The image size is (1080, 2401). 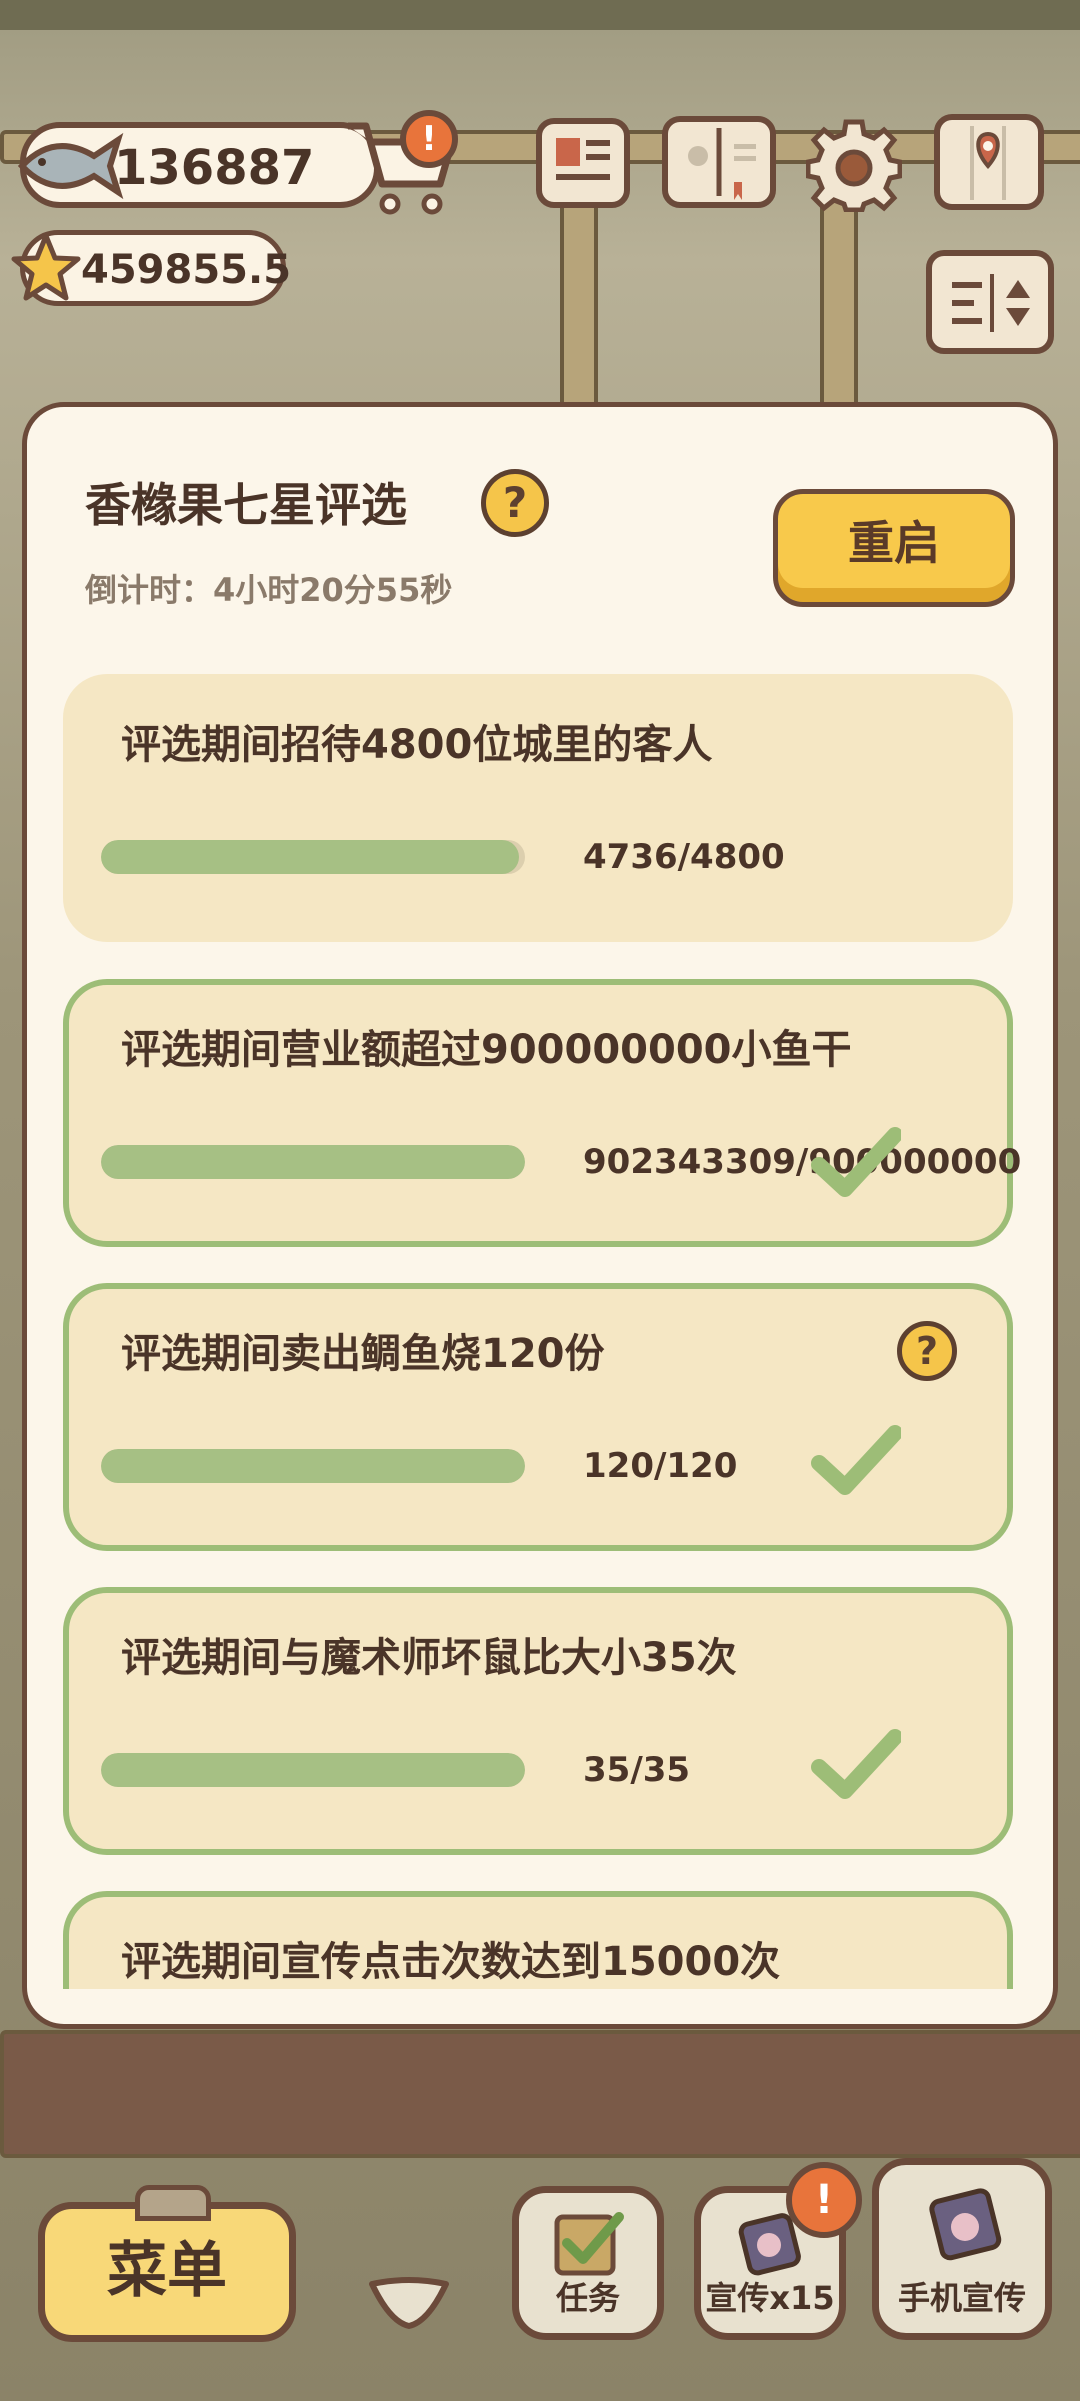 I want to click on help-button: ?, so click(x=515, y=503).